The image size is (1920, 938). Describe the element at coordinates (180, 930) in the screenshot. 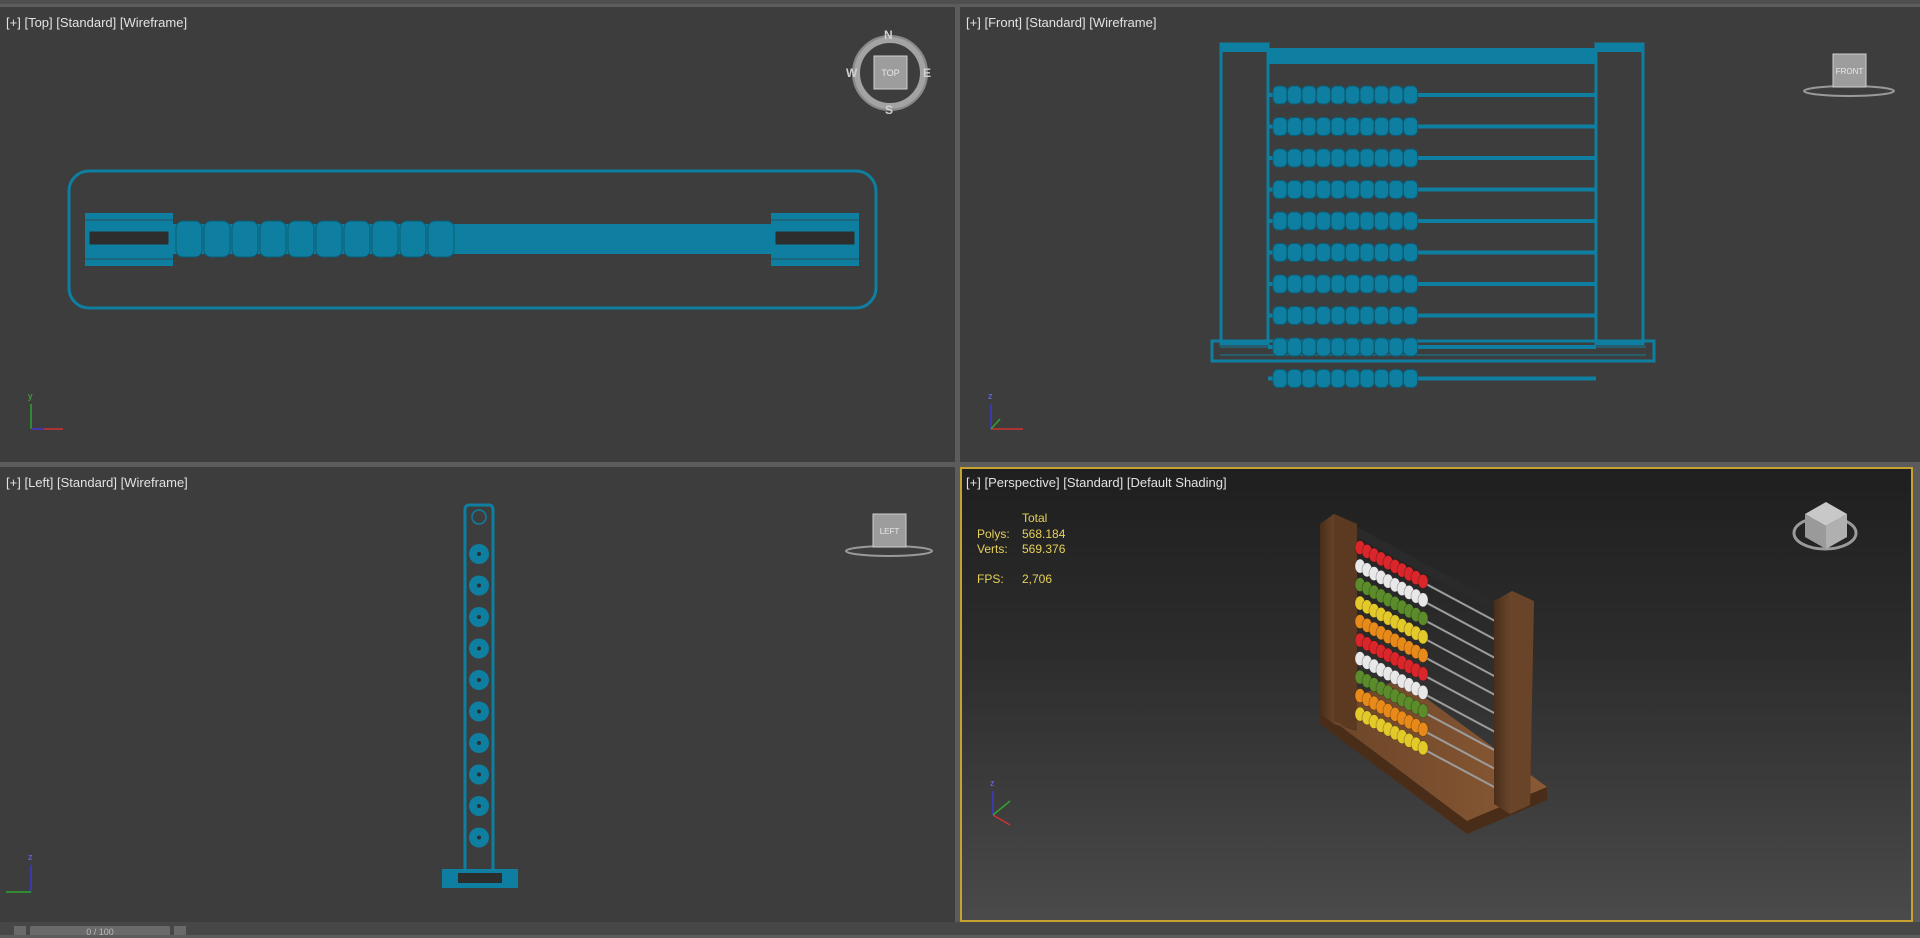

I see `time-slider-next-button` at that location.